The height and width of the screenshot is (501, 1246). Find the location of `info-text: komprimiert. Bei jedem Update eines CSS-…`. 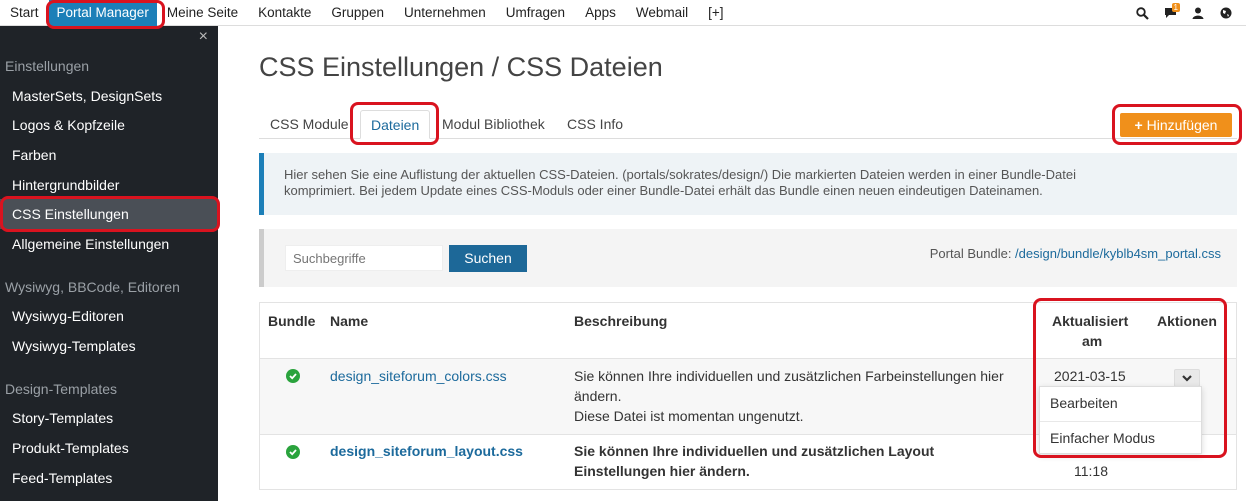

info-text: komprimiert. Bei jedem Update eines CSS-… is located at coordinates (663, 190).